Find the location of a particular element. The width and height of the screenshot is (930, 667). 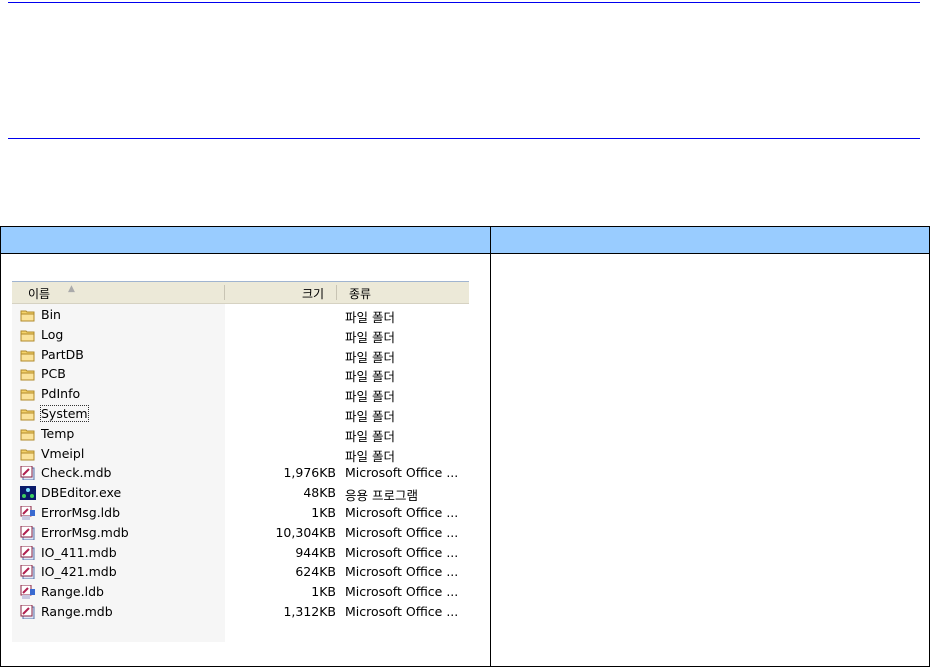

file-name: Temp is located at coordinates (58, 433).